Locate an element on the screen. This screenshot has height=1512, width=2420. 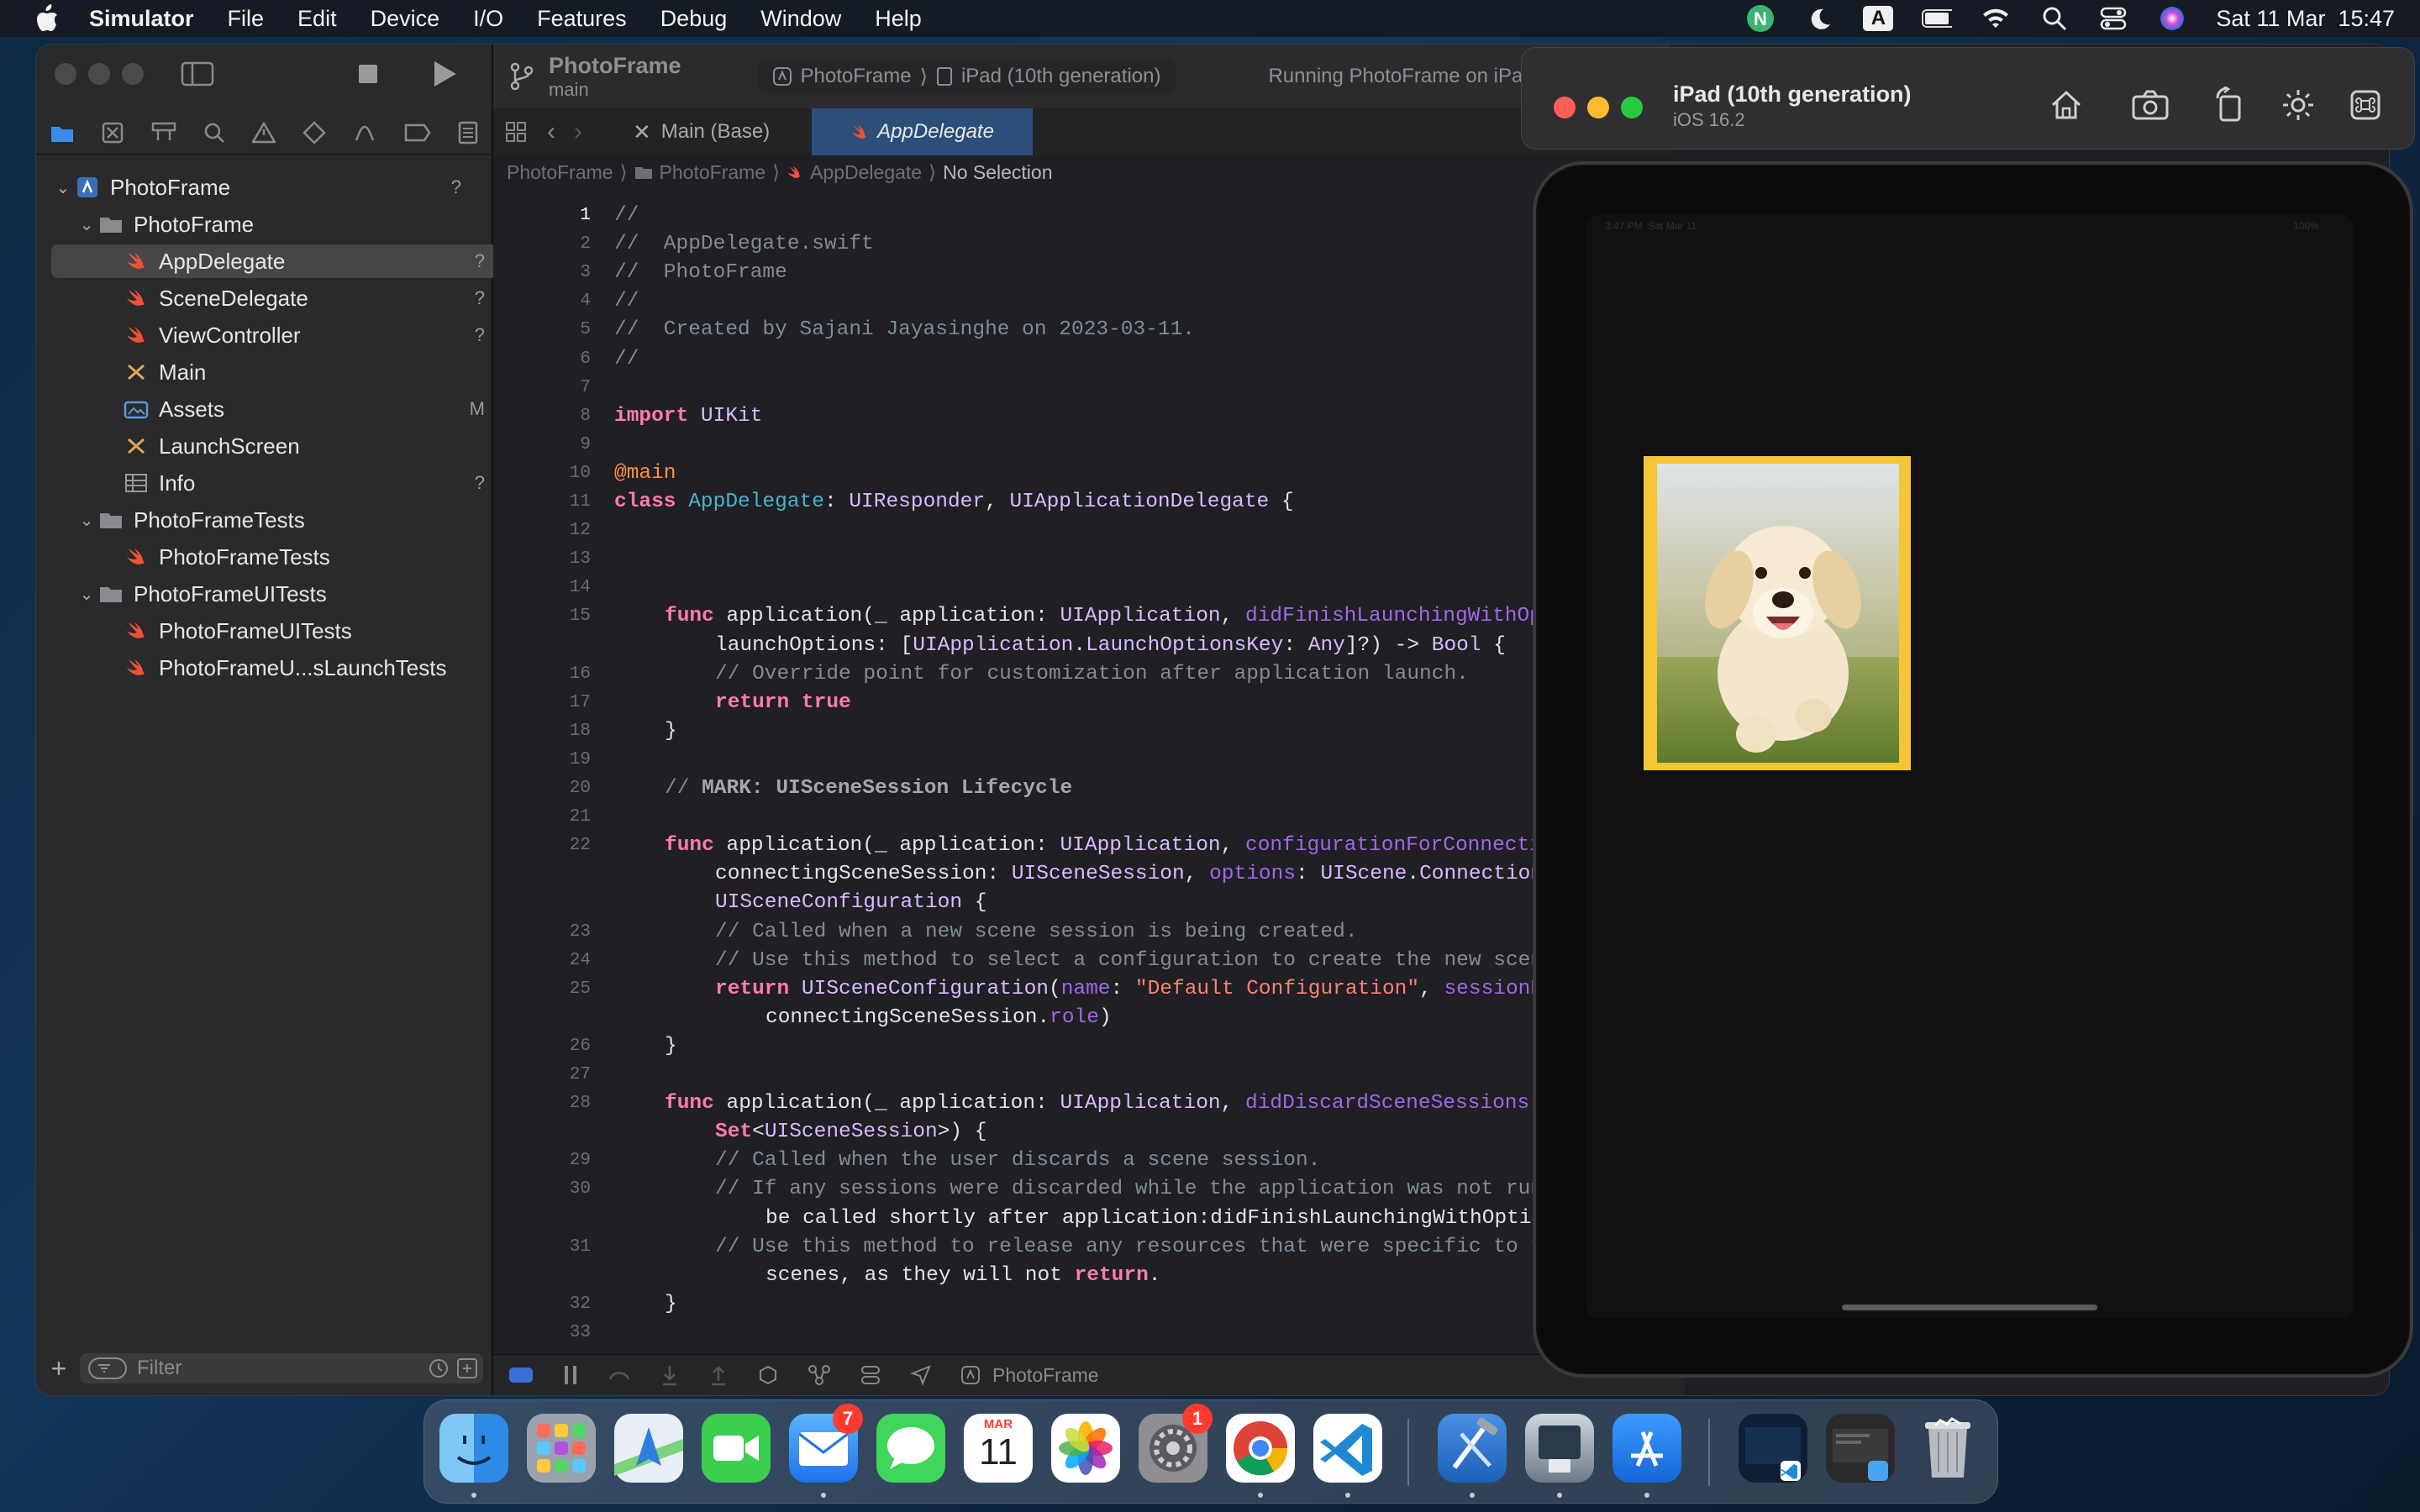
breadcrumb-file: AppDelegate is located at coordinates (866, 172).